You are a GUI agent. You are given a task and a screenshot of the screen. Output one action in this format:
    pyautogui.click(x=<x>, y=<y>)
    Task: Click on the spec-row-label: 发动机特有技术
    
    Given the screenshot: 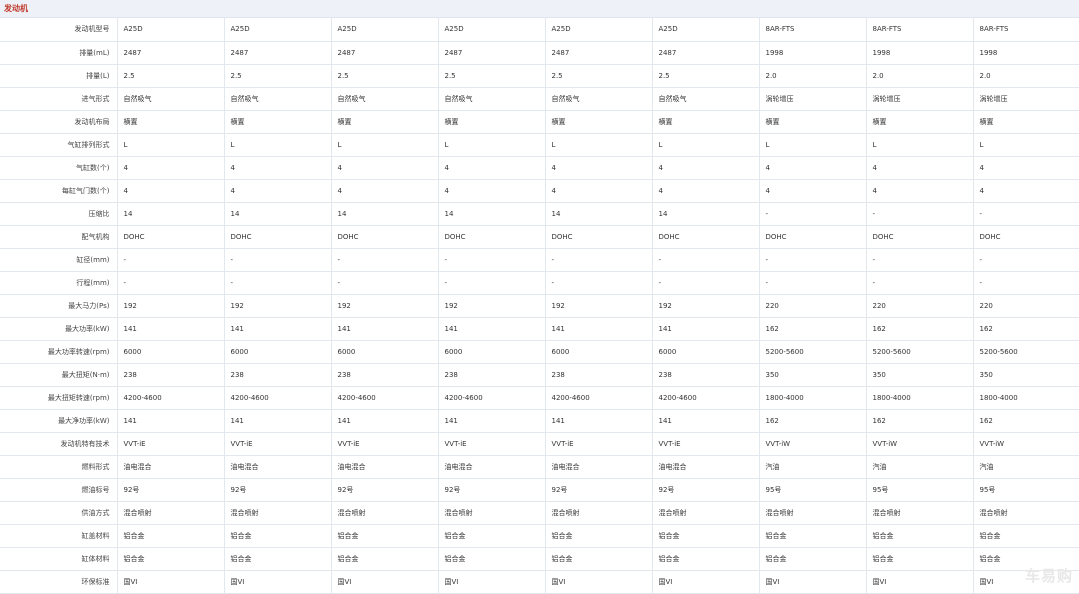 What is the action you would take?
    pyautogui.click(x=59, y=444)
    